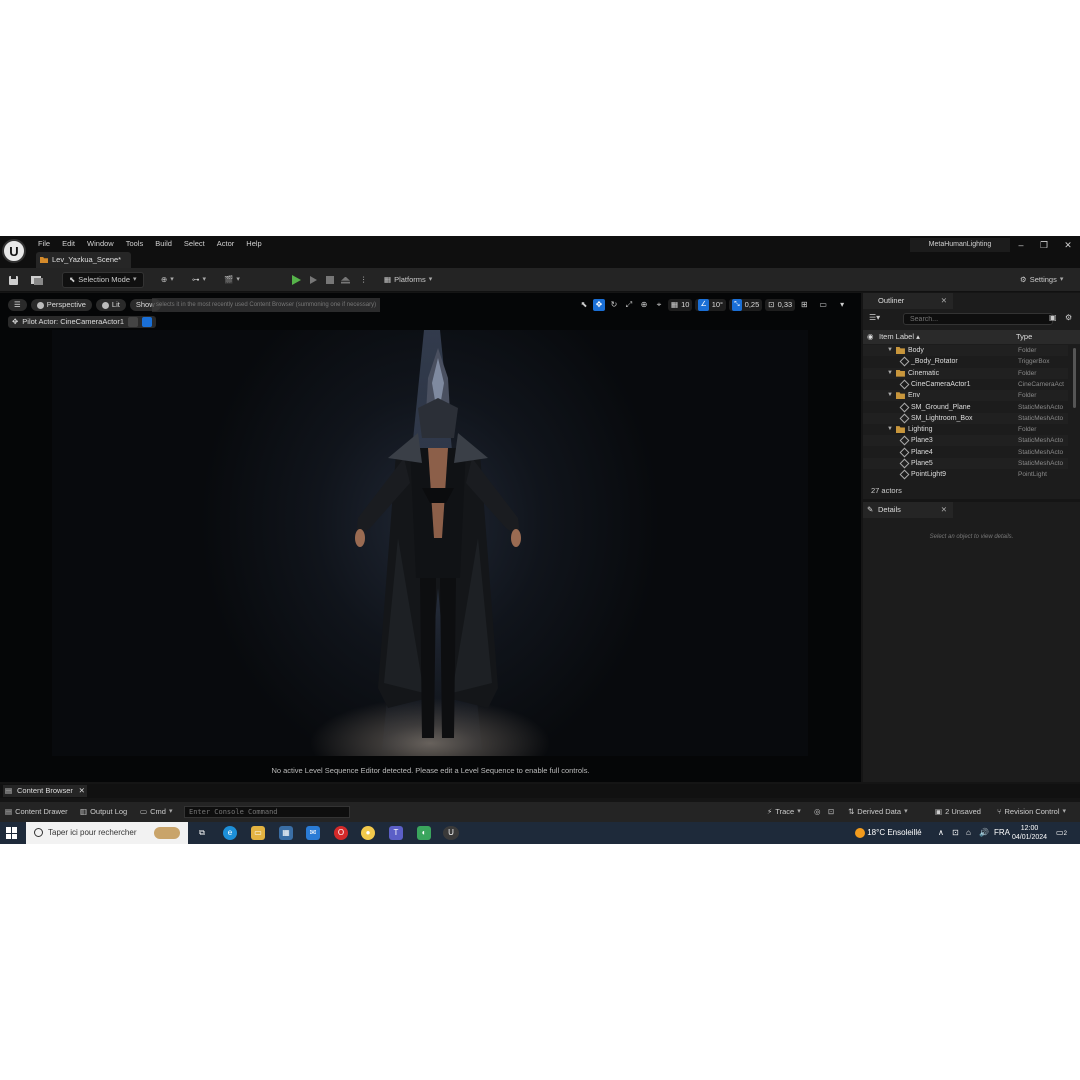 Image resolution: width=1080 pixels, height=1080 pixels. I want to click on menu-window: Window, so click(100, 244).